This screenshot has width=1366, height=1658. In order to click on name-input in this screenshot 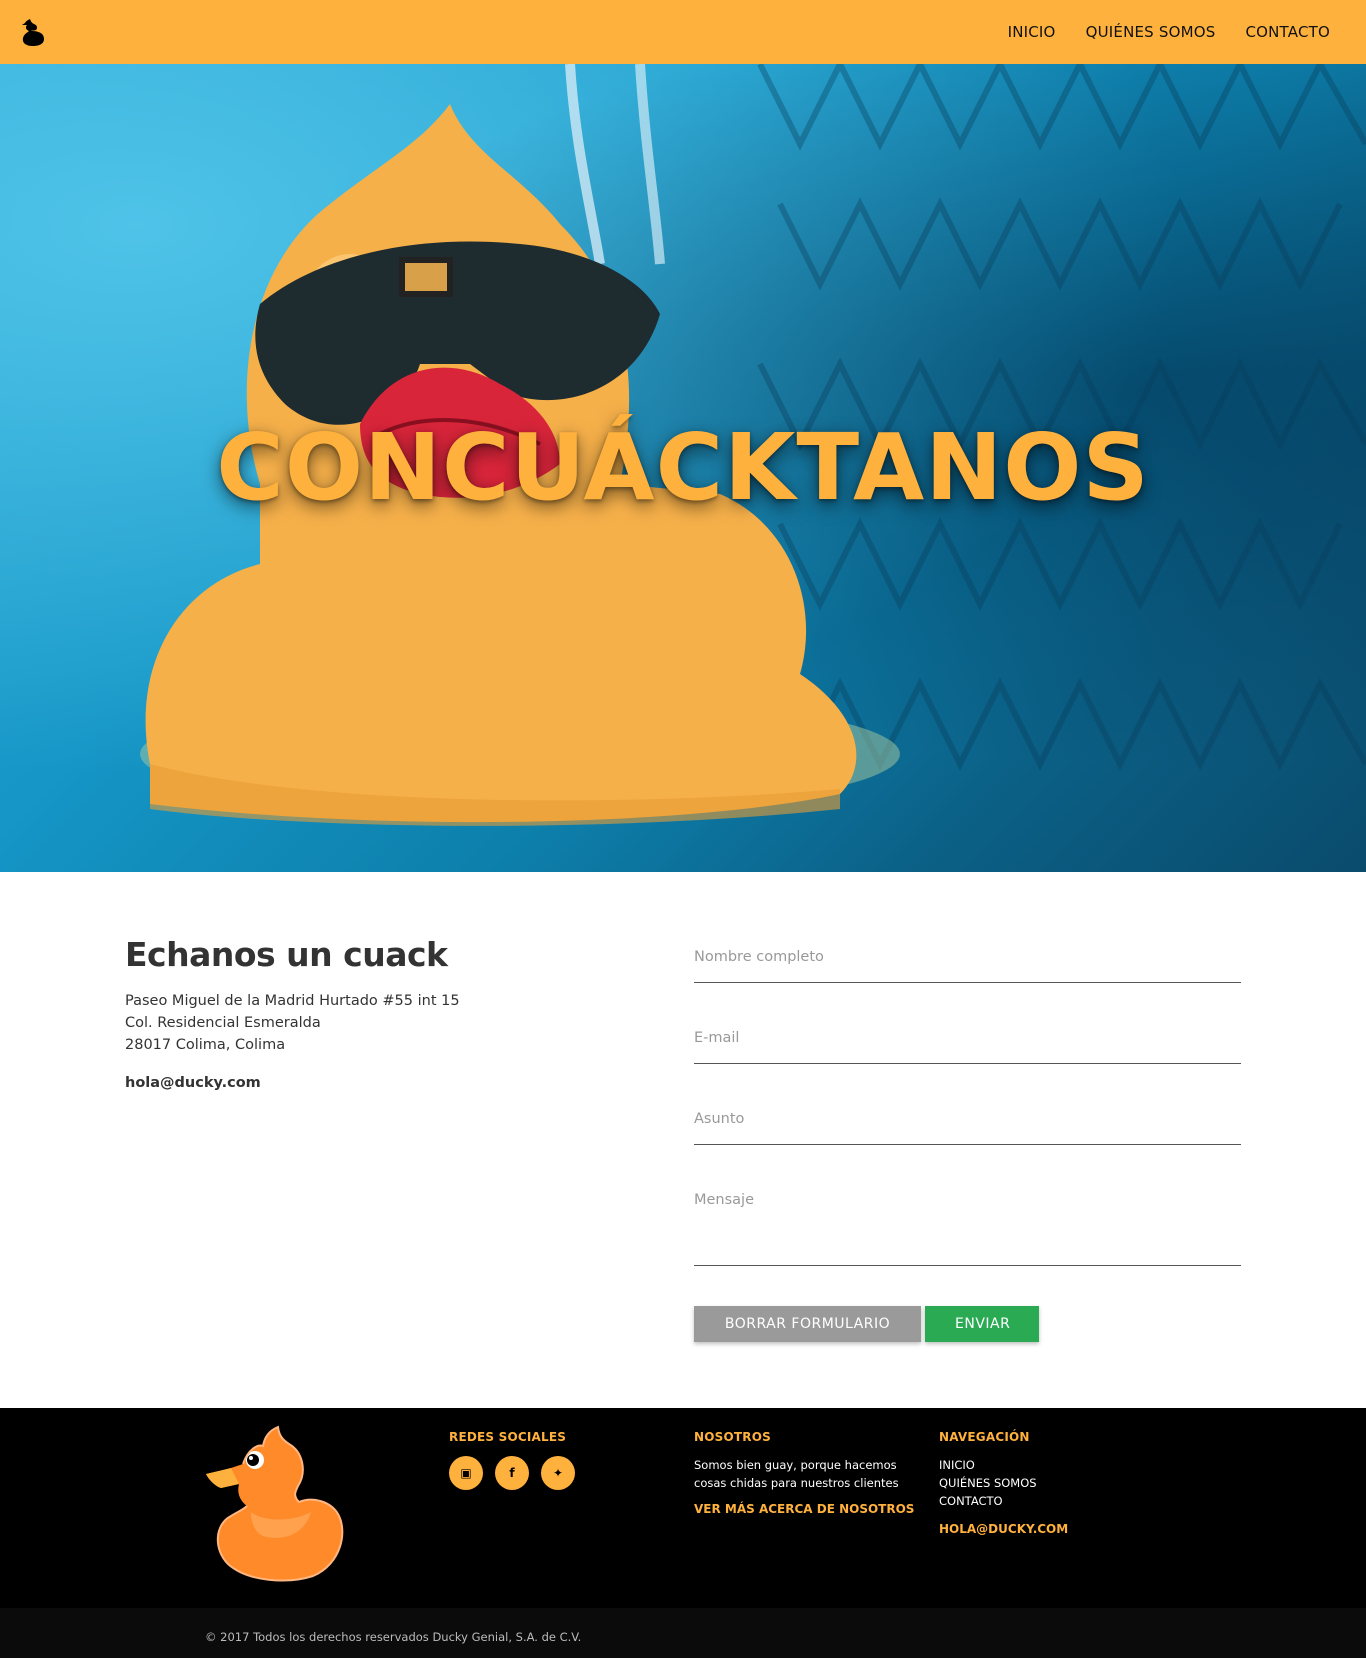, I will do `click(967, 957)`.